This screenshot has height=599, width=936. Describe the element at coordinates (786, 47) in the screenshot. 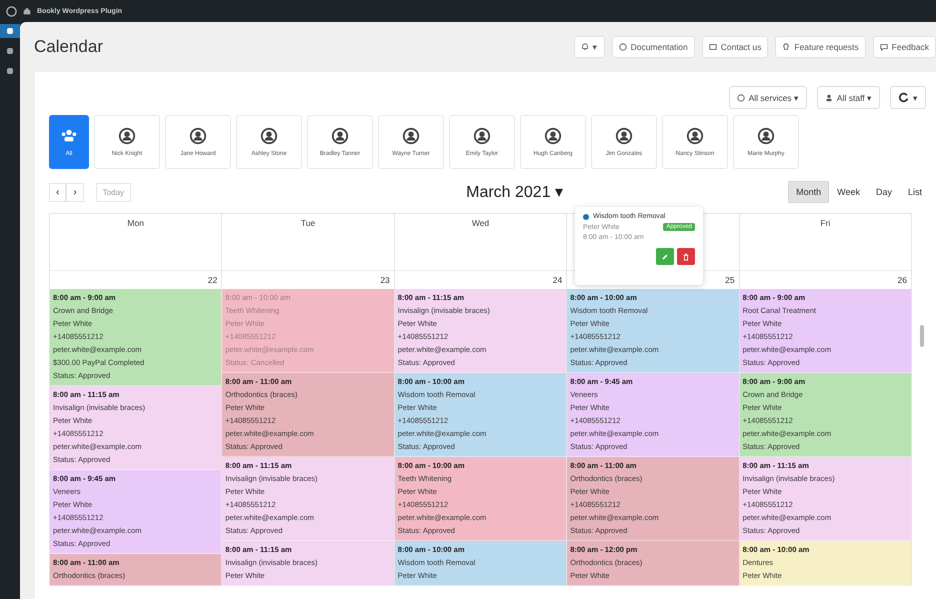

I see `lightbulb-icon` at that location.